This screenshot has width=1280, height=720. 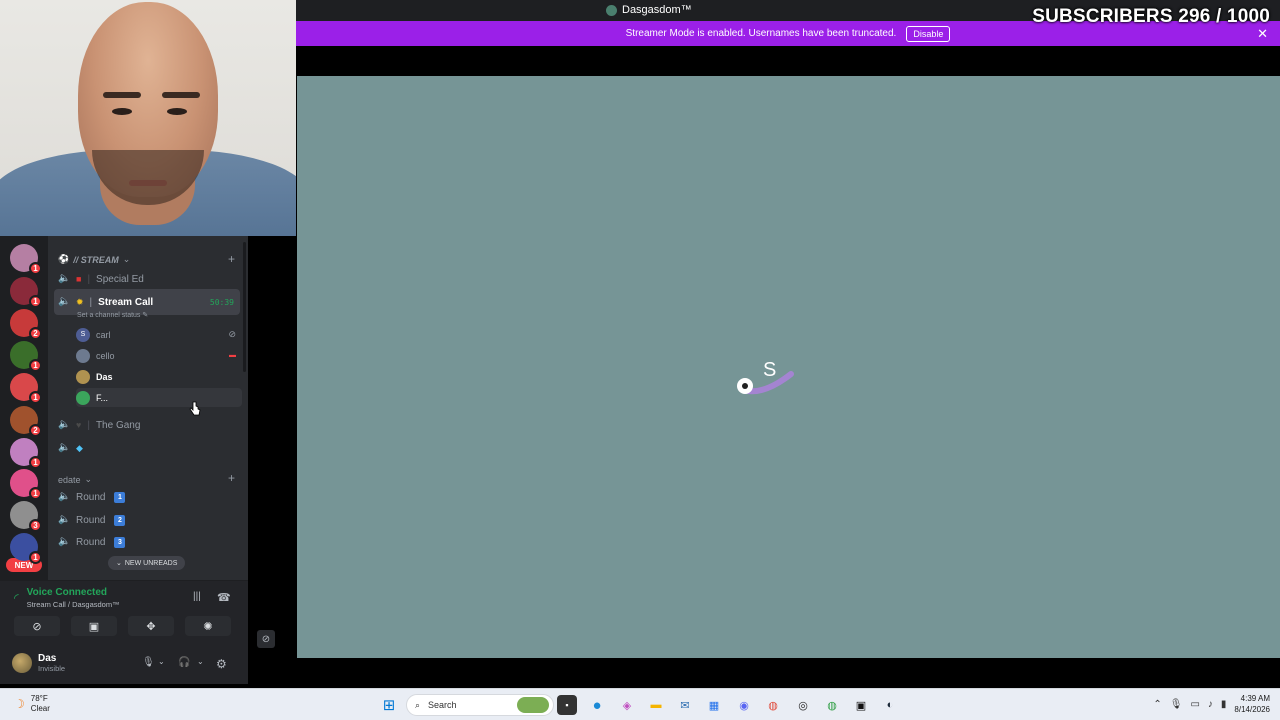 I want to click on live-icon: ▬, so click(x=232, y=355).